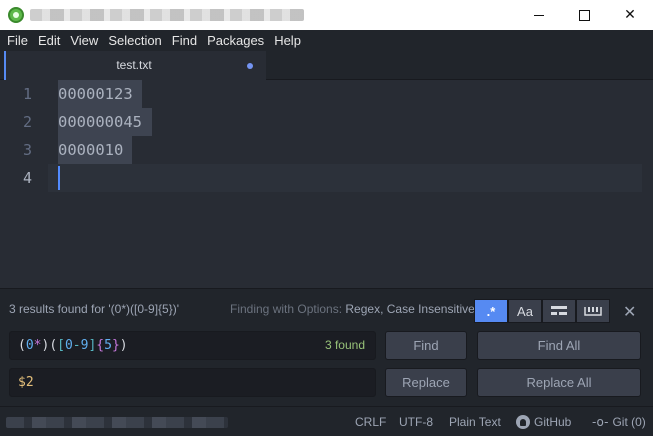 The image size is (653, 436). Describe the element at coordinates (288, 309) in the screenshot. I see `find-options-label: Finding with Options:` at that location.